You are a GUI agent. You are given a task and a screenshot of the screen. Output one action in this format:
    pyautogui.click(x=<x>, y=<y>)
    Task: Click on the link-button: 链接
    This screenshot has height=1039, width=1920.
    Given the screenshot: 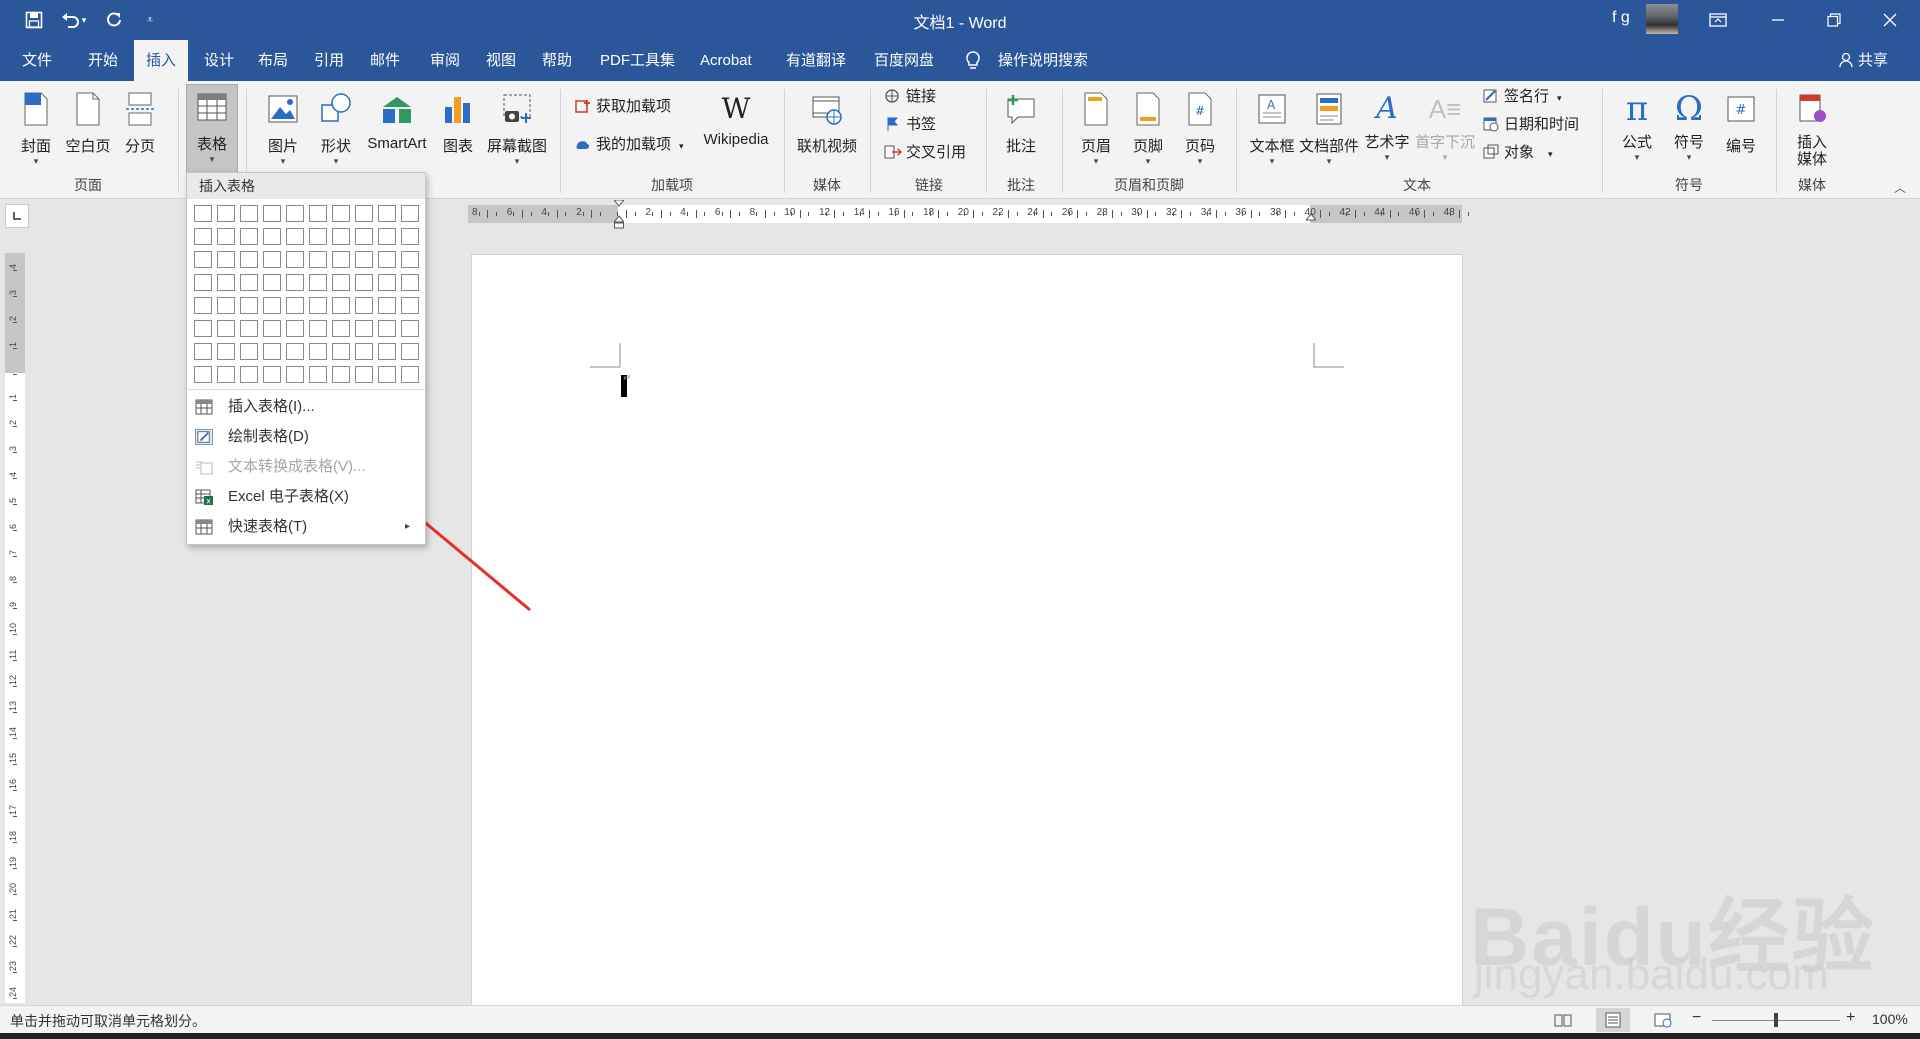 What is the action you would take?
    pyautogui.click(x=910, y=97)
    